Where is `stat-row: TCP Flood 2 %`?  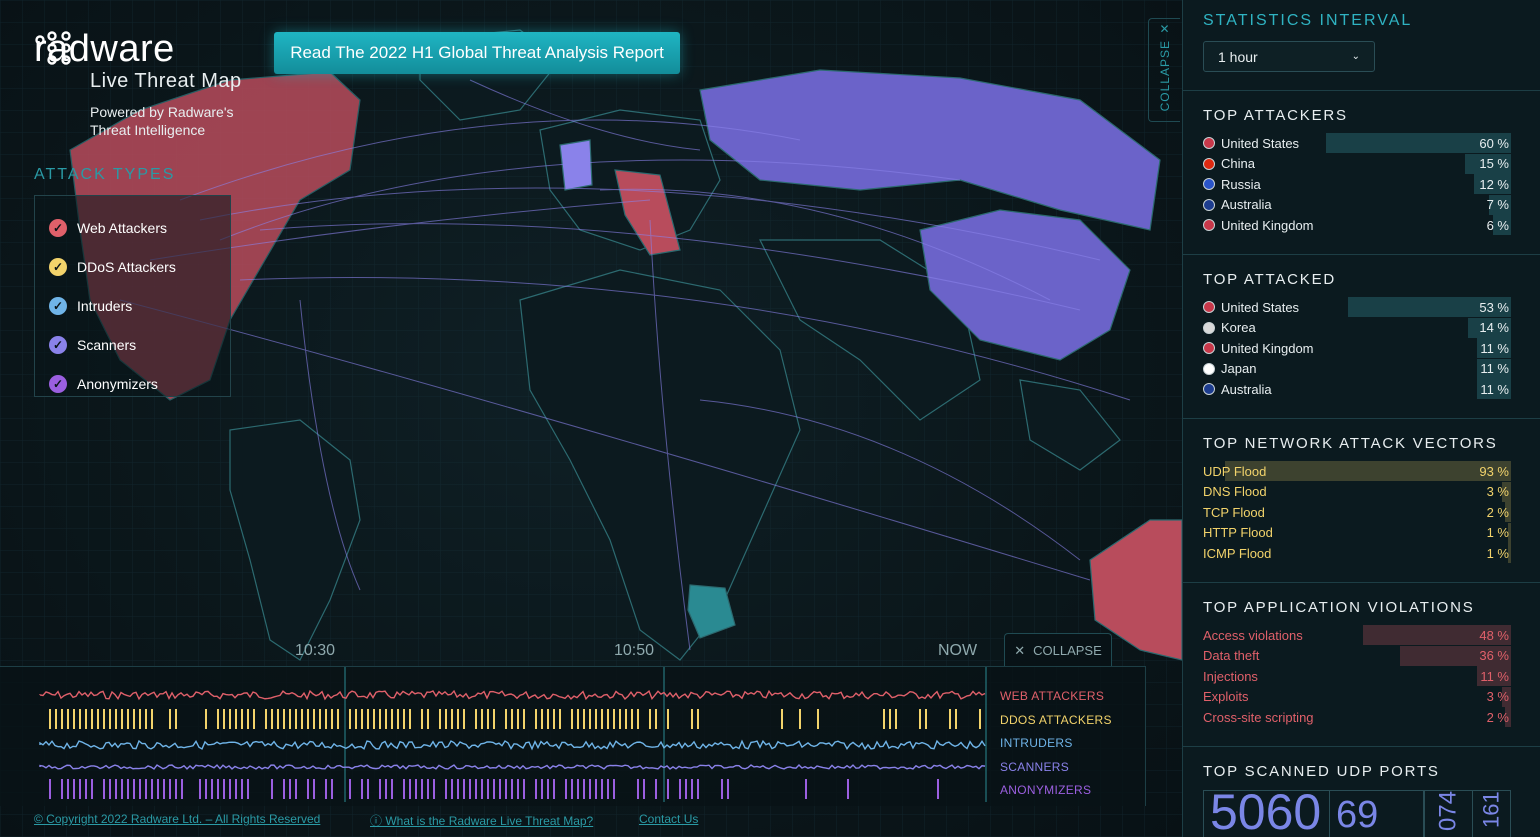
stat-row: TCP Flood 2 % is located at coordinates (1357, 512).